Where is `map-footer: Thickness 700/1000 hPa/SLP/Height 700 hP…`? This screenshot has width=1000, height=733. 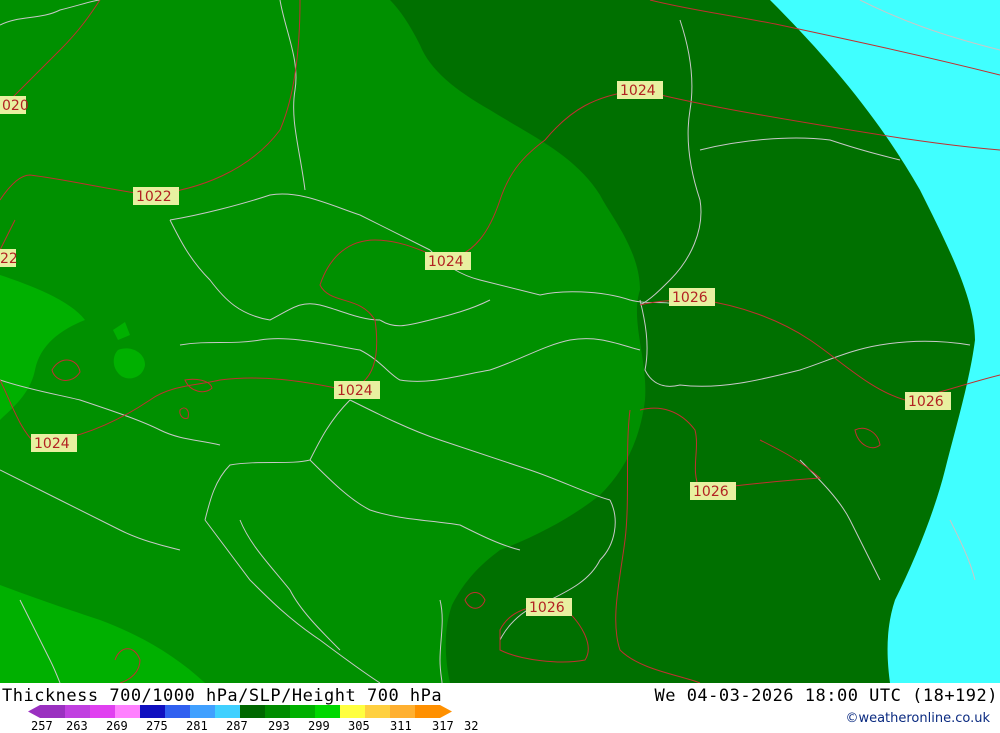 map-footer: Thickness 700/1000 hPa/SLP/Height 700 hP… is located at coordinates (500, 708).